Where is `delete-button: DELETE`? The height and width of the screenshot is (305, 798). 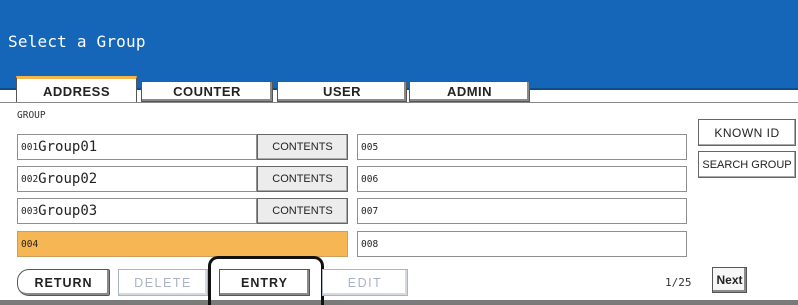 delete-button: DELETE is located at coordinates (163, 282).